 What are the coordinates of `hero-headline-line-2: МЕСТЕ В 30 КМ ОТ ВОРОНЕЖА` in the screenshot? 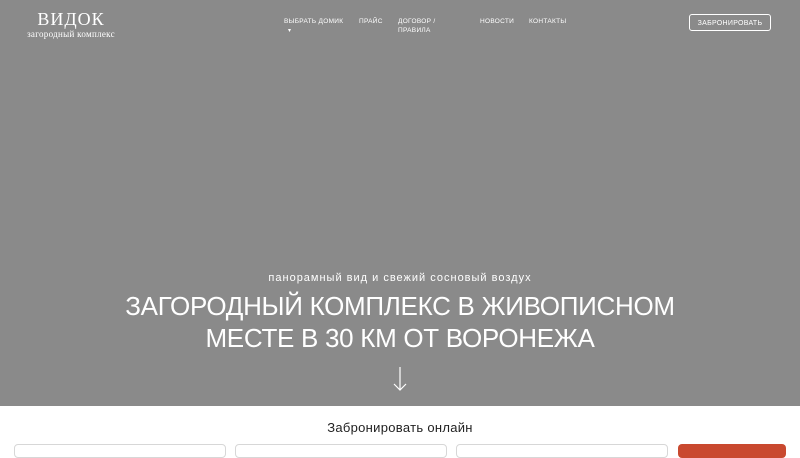 It's located at (400, 338).